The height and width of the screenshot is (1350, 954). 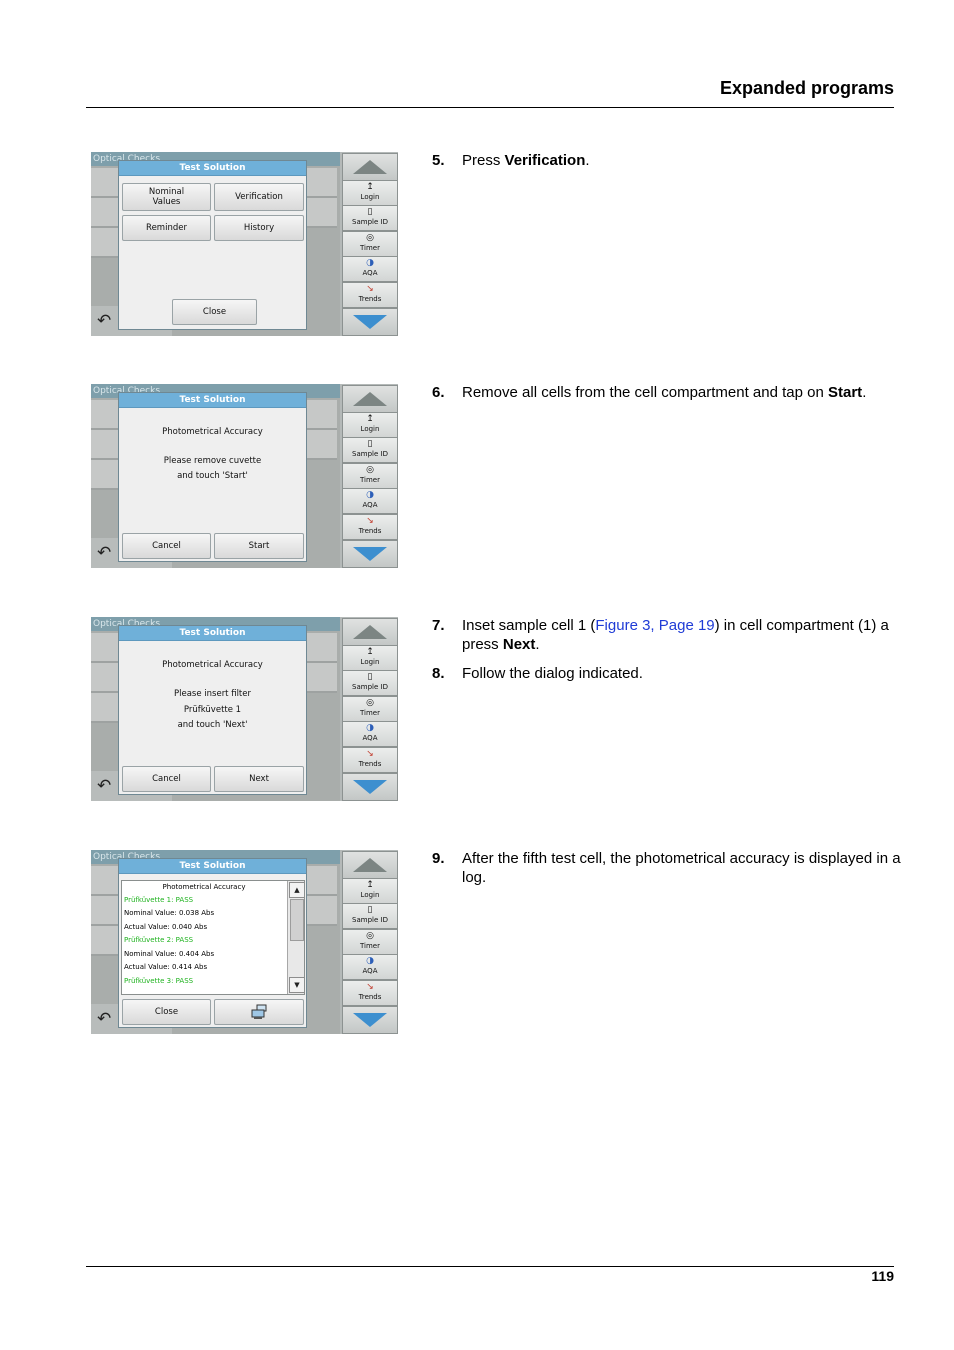 I want to click on log-heading: Photometrical Accuracy, so click(x=204, y=887).